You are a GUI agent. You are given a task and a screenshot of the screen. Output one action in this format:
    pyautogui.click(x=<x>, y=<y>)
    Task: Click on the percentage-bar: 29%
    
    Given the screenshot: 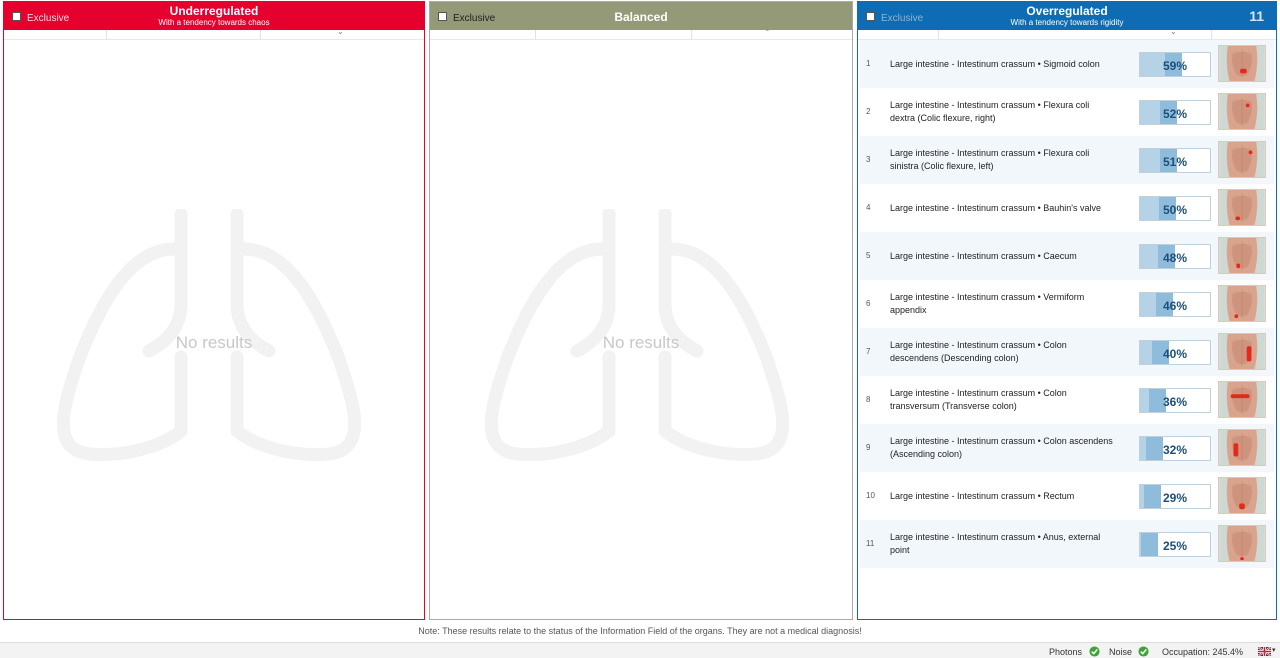 What is the action you would take?
    pyautogui.click(x=1175, y=496)
    